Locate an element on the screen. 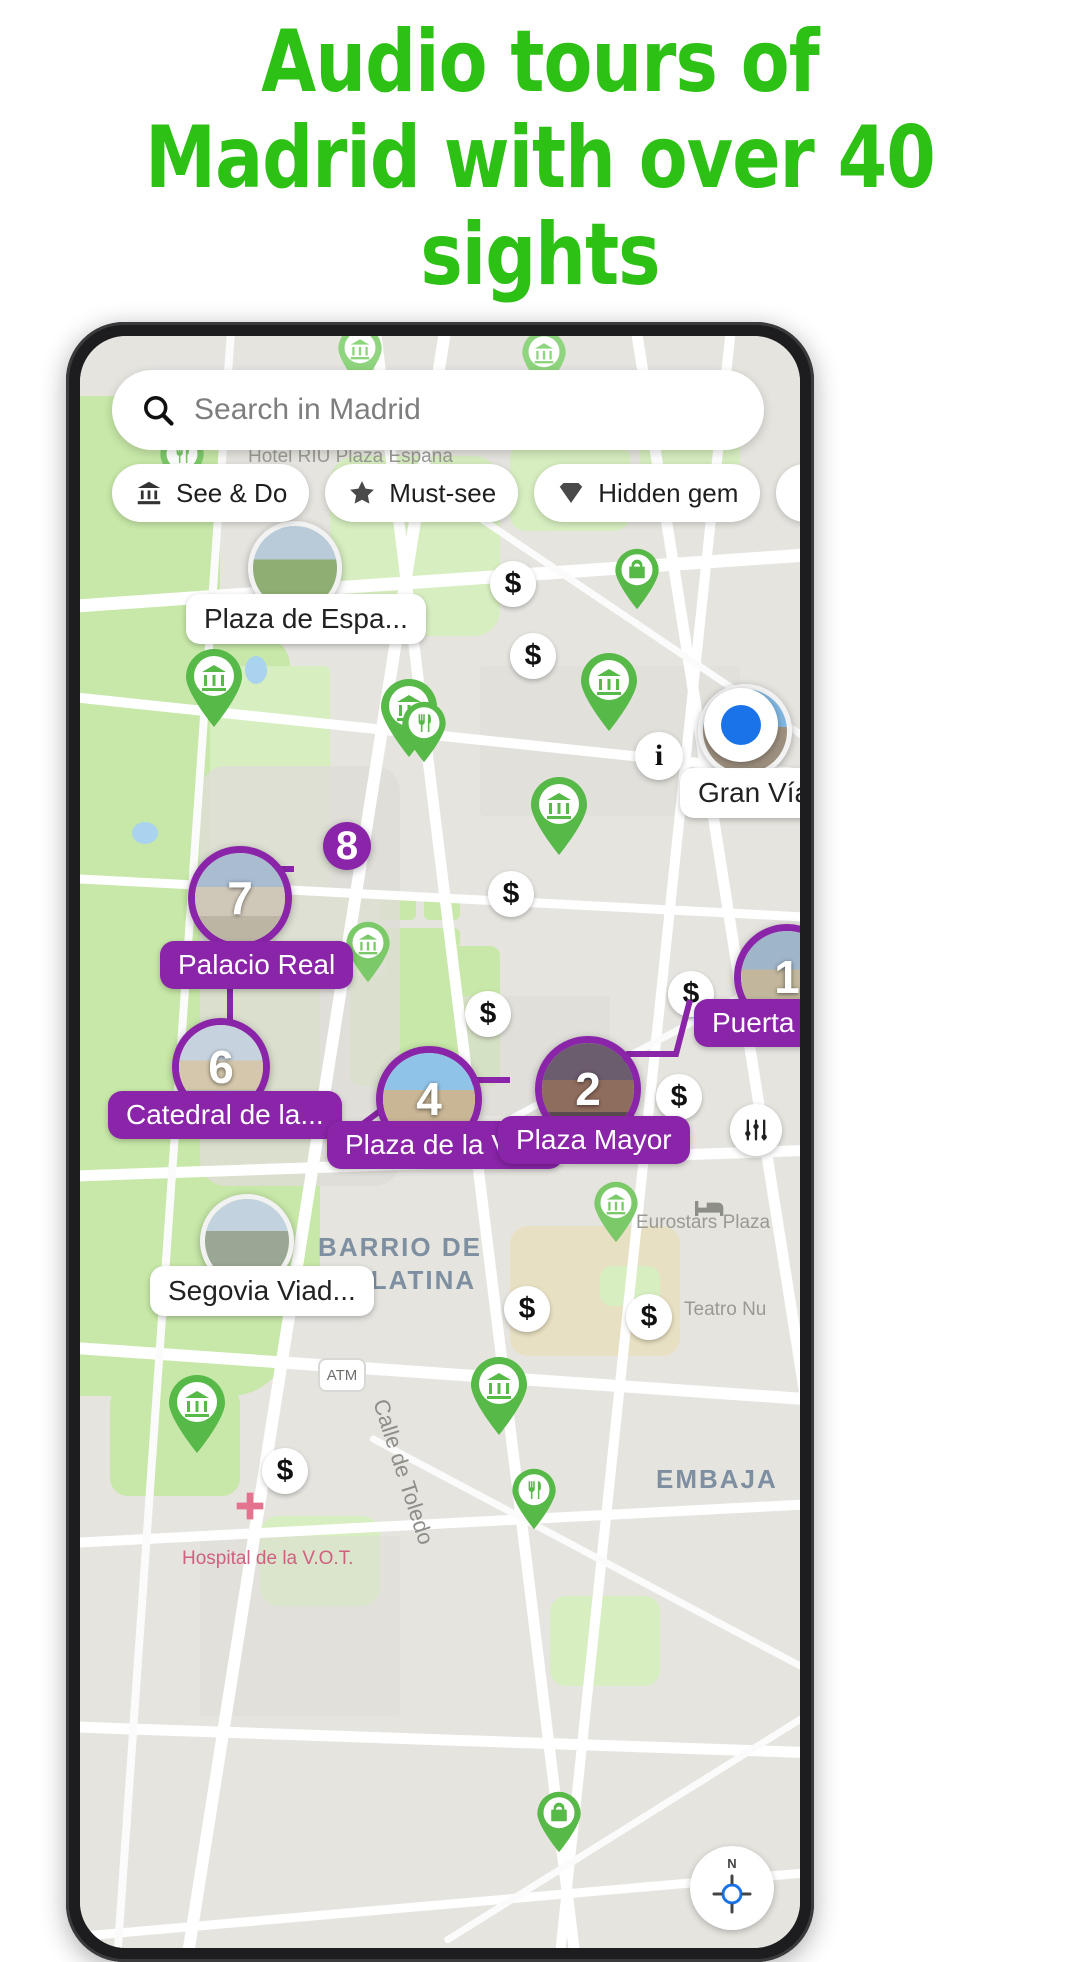  hospital-cross-icon is located at coordinates (250, 1506).